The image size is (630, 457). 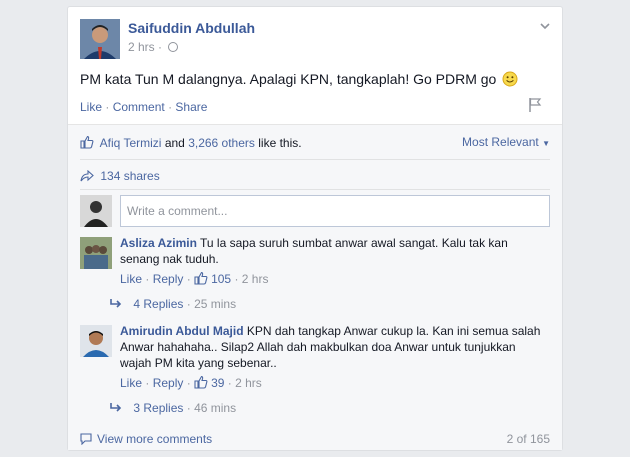 I want to click on share-arrow-icon, so click(x=87, y=176).